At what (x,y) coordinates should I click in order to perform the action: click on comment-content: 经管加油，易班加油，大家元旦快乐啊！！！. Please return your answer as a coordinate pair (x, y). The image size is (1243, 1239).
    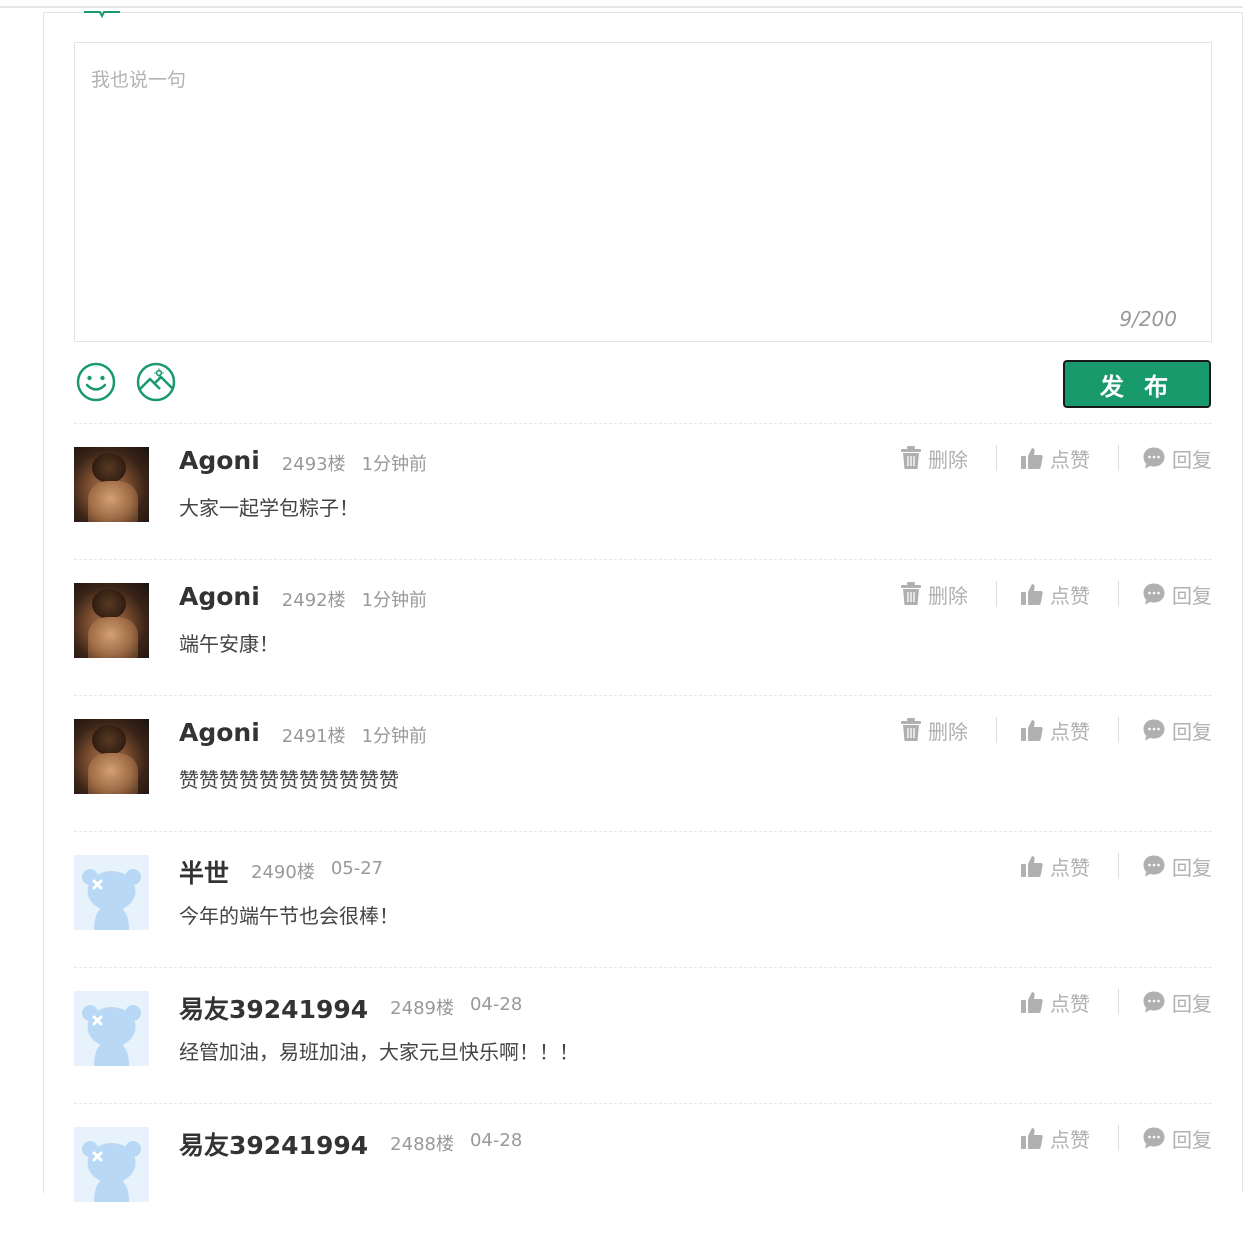
    Looking at the image, I should click on (379, 1052).